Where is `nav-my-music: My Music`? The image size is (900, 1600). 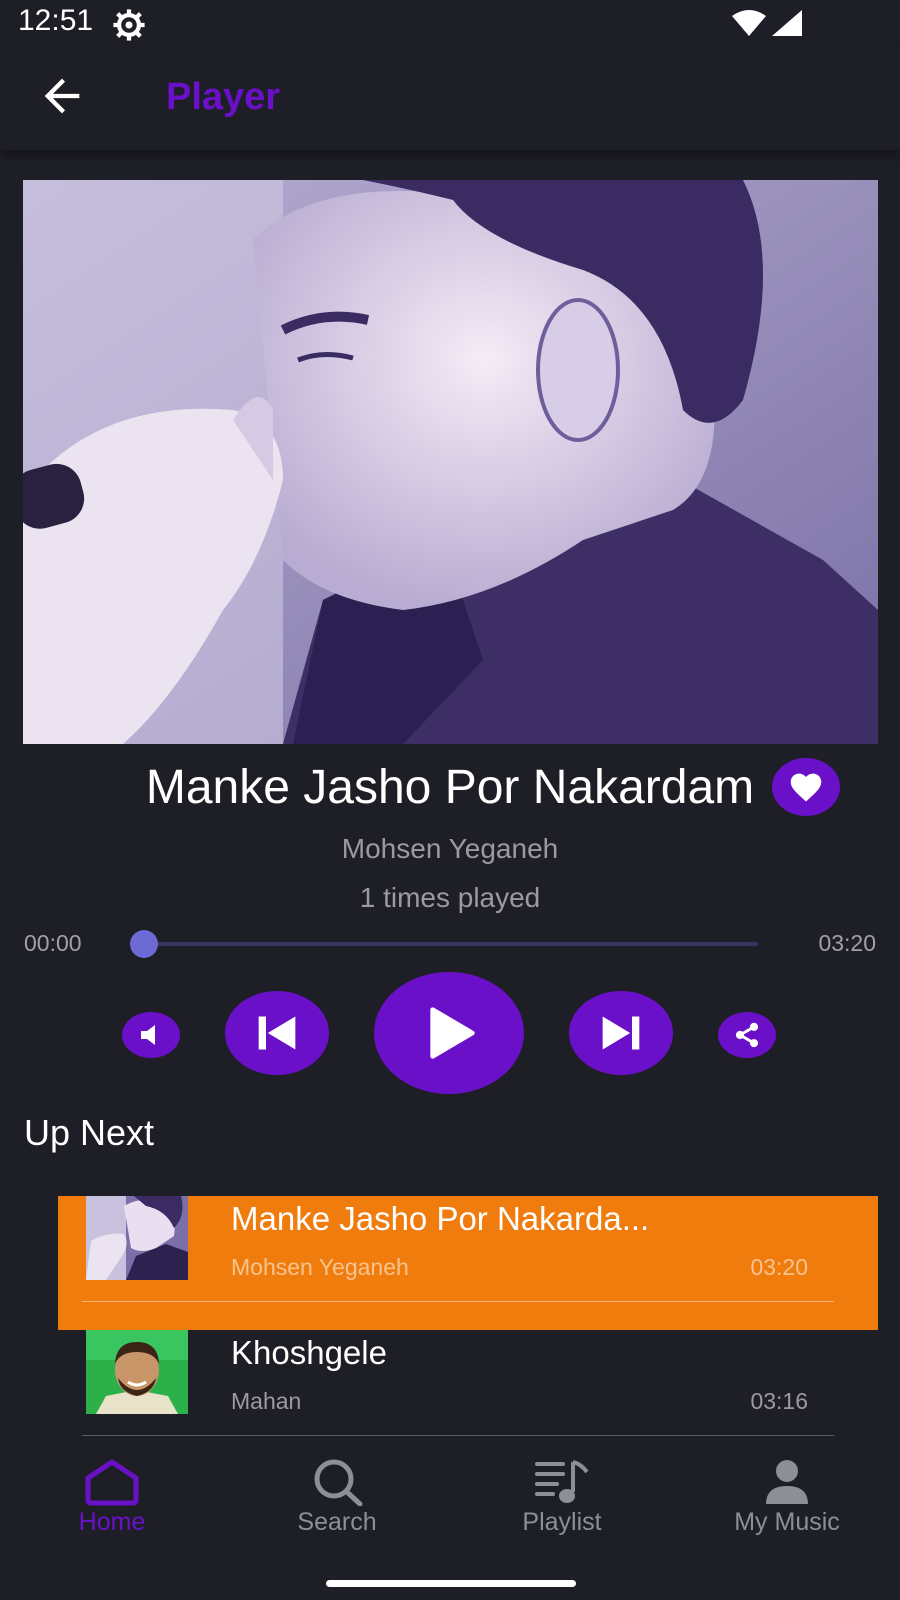
nav-my-music: My Music is located at coordinates (787, 1513).